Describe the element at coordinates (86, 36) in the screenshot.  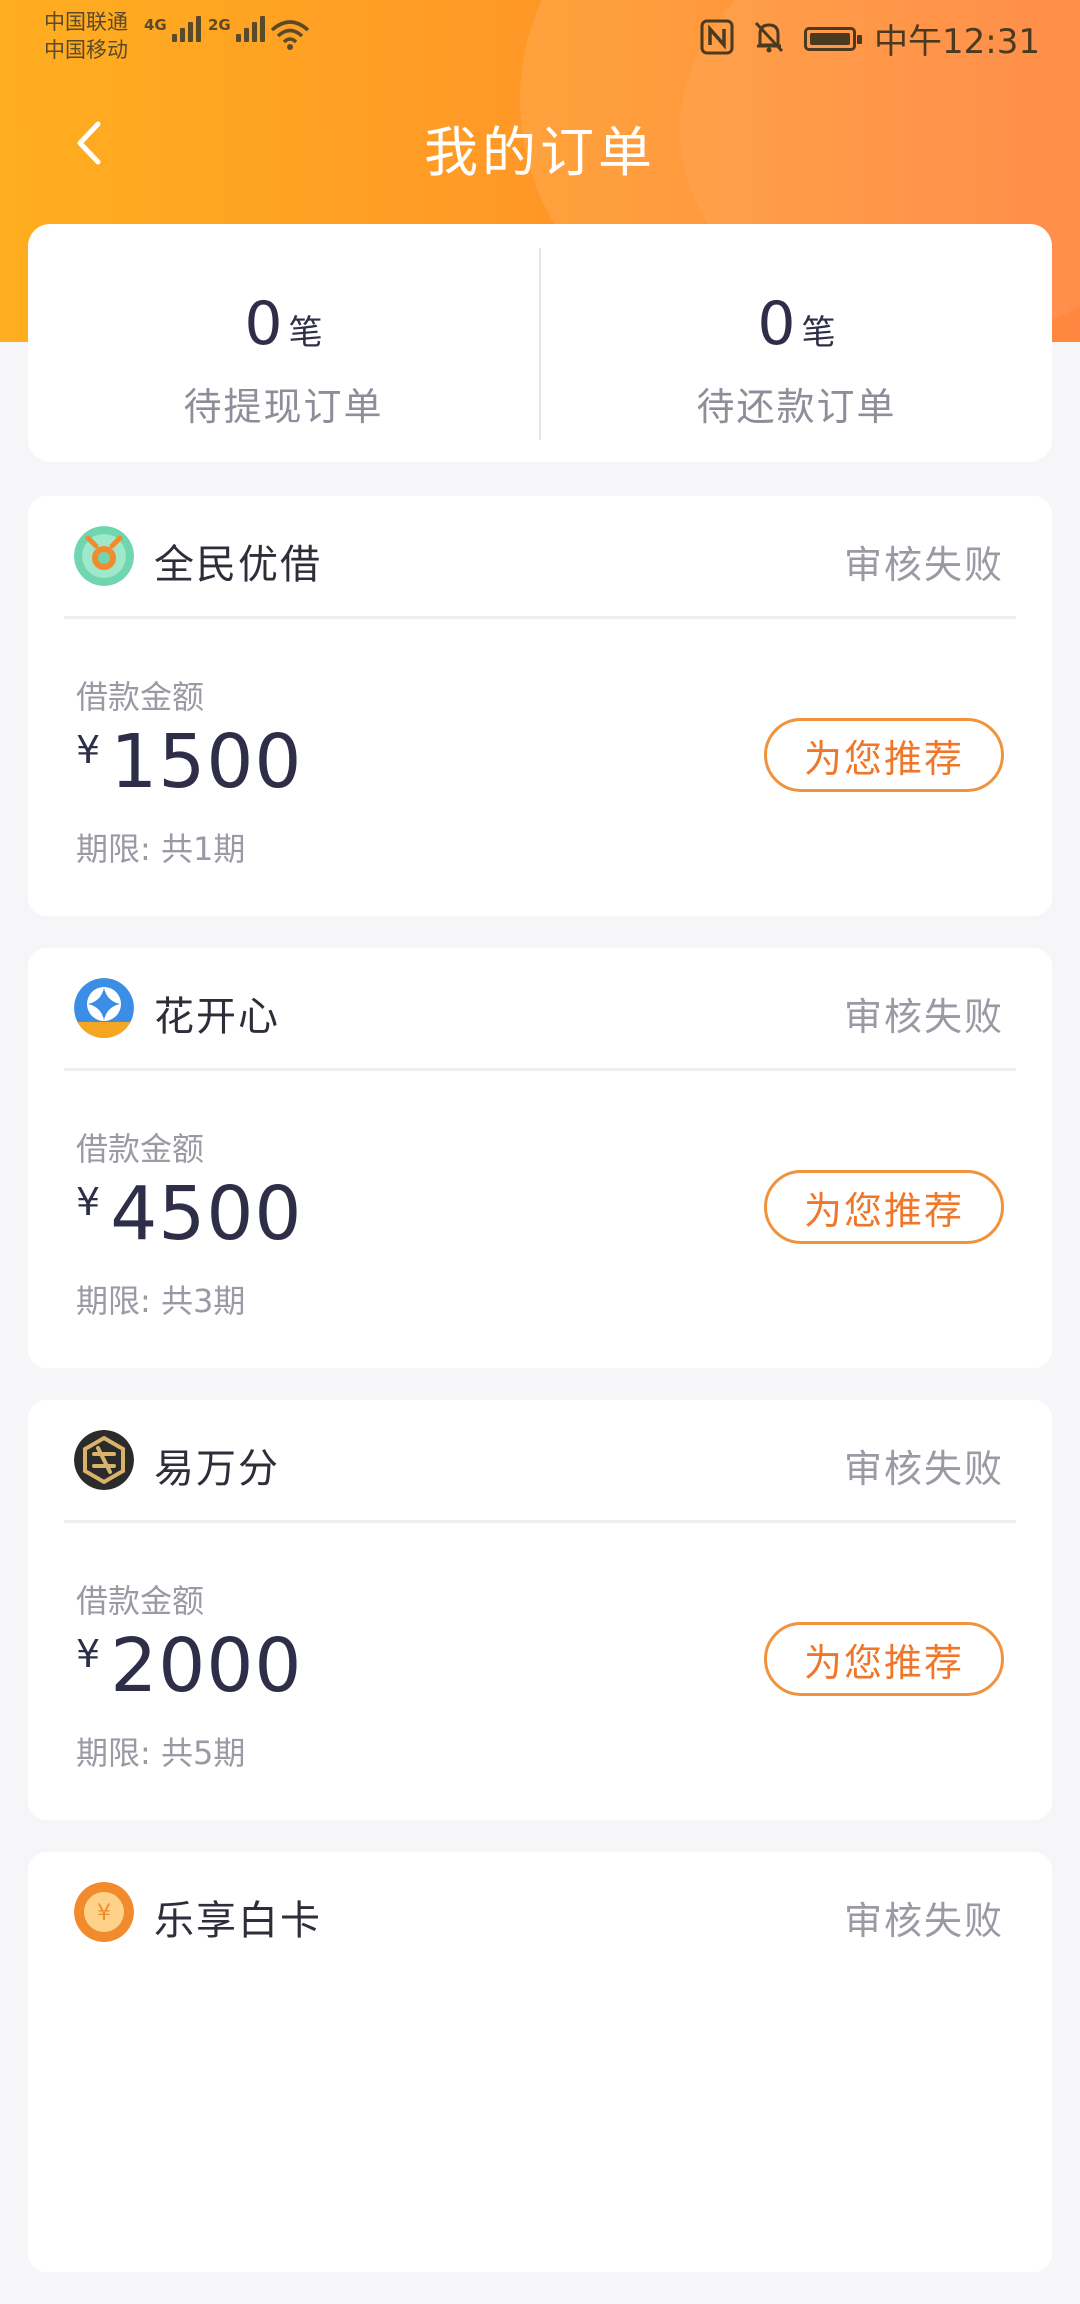
I see `carrier-names: 中国联通 中国移动` at that location.